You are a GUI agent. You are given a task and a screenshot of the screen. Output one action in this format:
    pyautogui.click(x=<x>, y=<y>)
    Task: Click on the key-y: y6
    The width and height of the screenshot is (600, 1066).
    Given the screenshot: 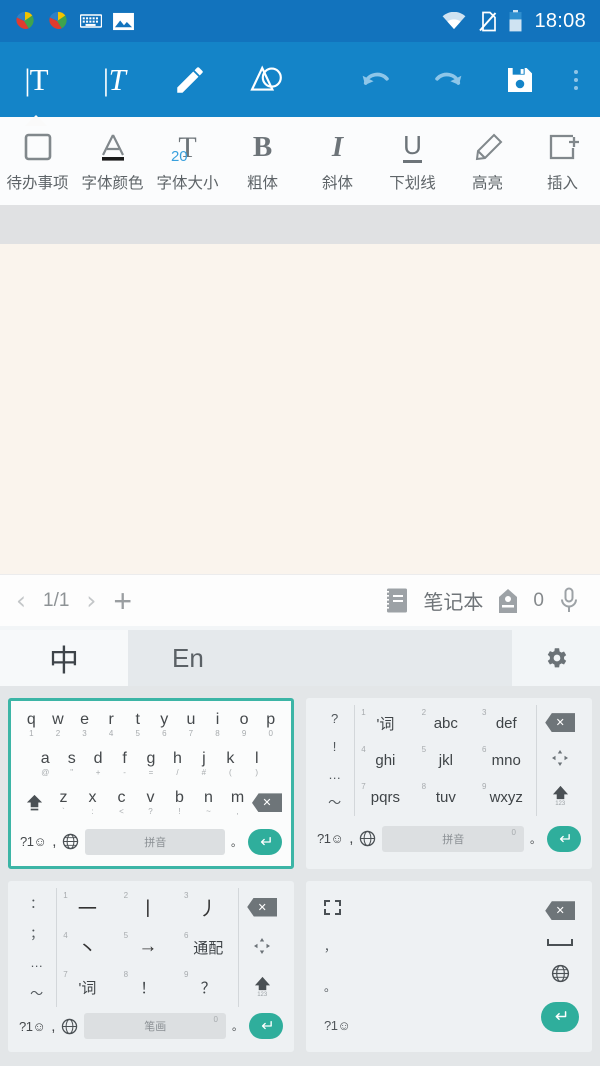 What is the action you would take?
    pyautogui.click(x=164, y=725)
    